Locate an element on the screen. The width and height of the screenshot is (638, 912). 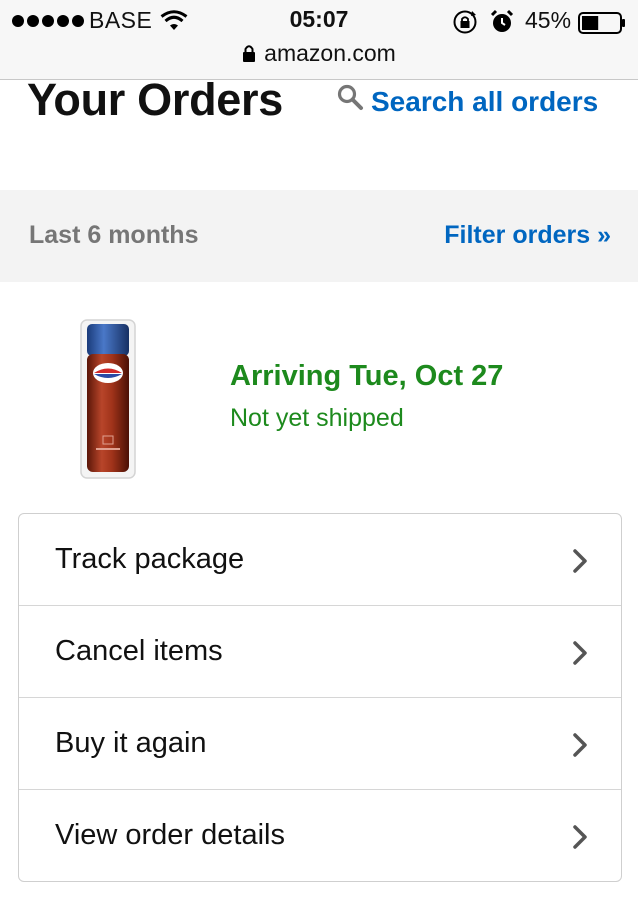
search-icon is located at coordinates (350, 97).